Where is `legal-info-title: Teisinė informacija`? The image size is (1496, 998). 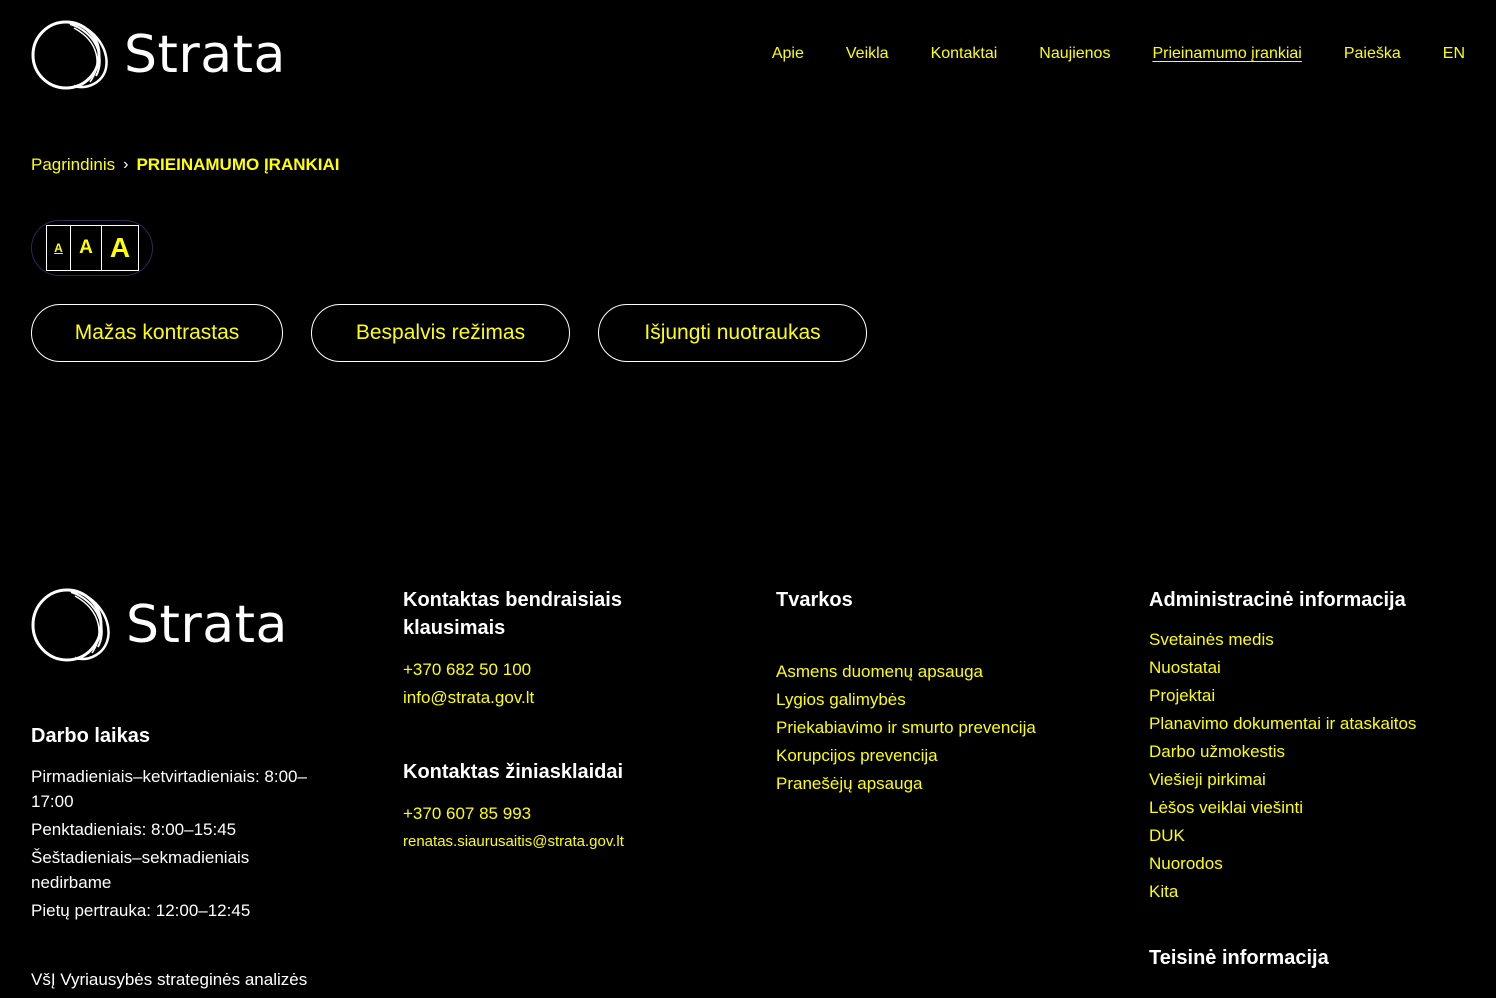
legal-info-title: Teisinė informacija is located at coordinates (1239, 958).